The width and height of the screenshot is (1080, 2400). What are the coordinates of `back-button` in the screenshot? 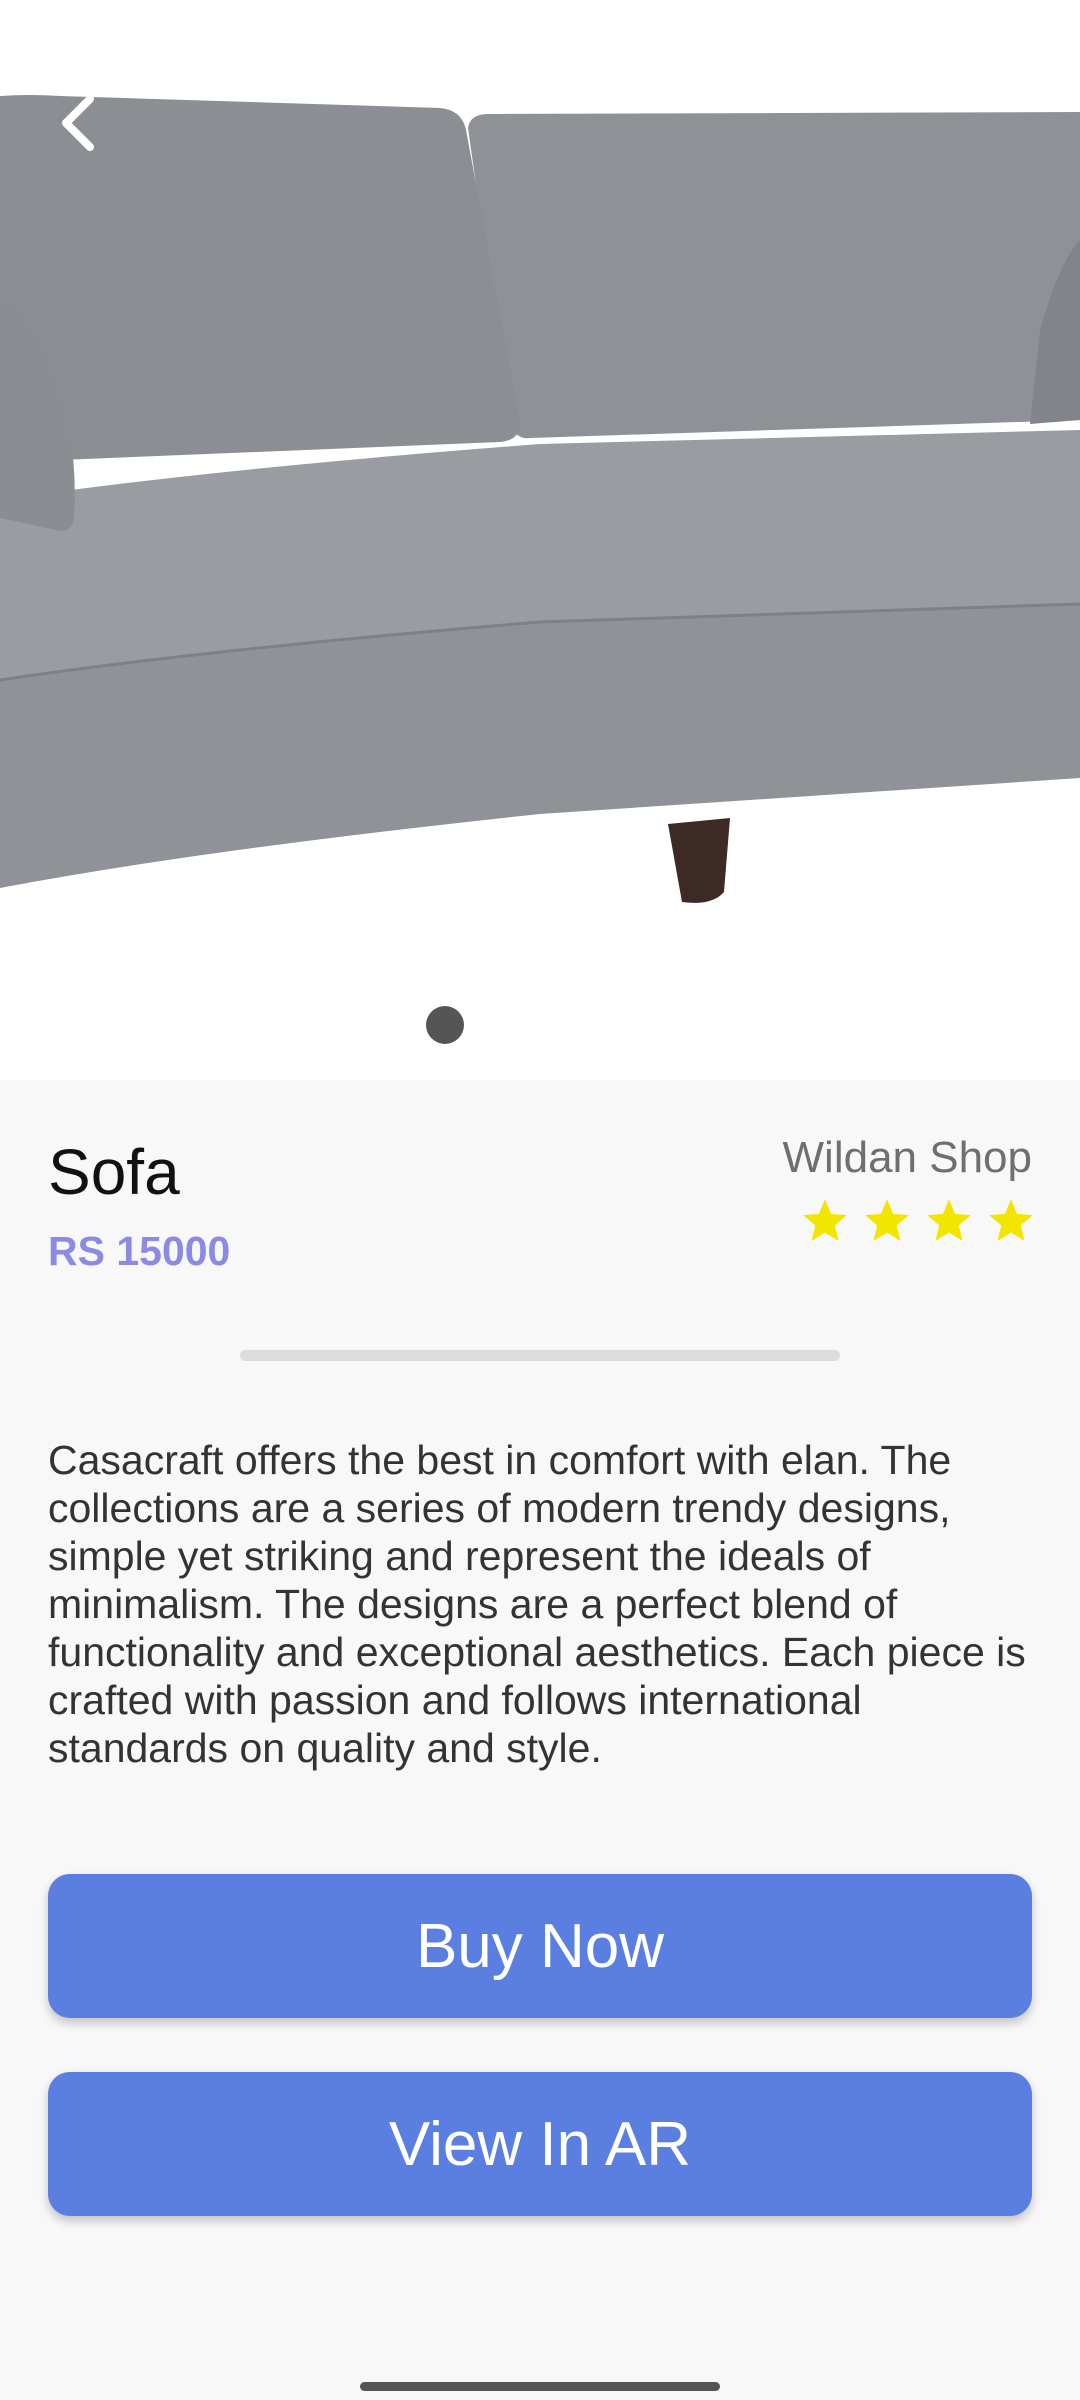 It's located at (78, 123).